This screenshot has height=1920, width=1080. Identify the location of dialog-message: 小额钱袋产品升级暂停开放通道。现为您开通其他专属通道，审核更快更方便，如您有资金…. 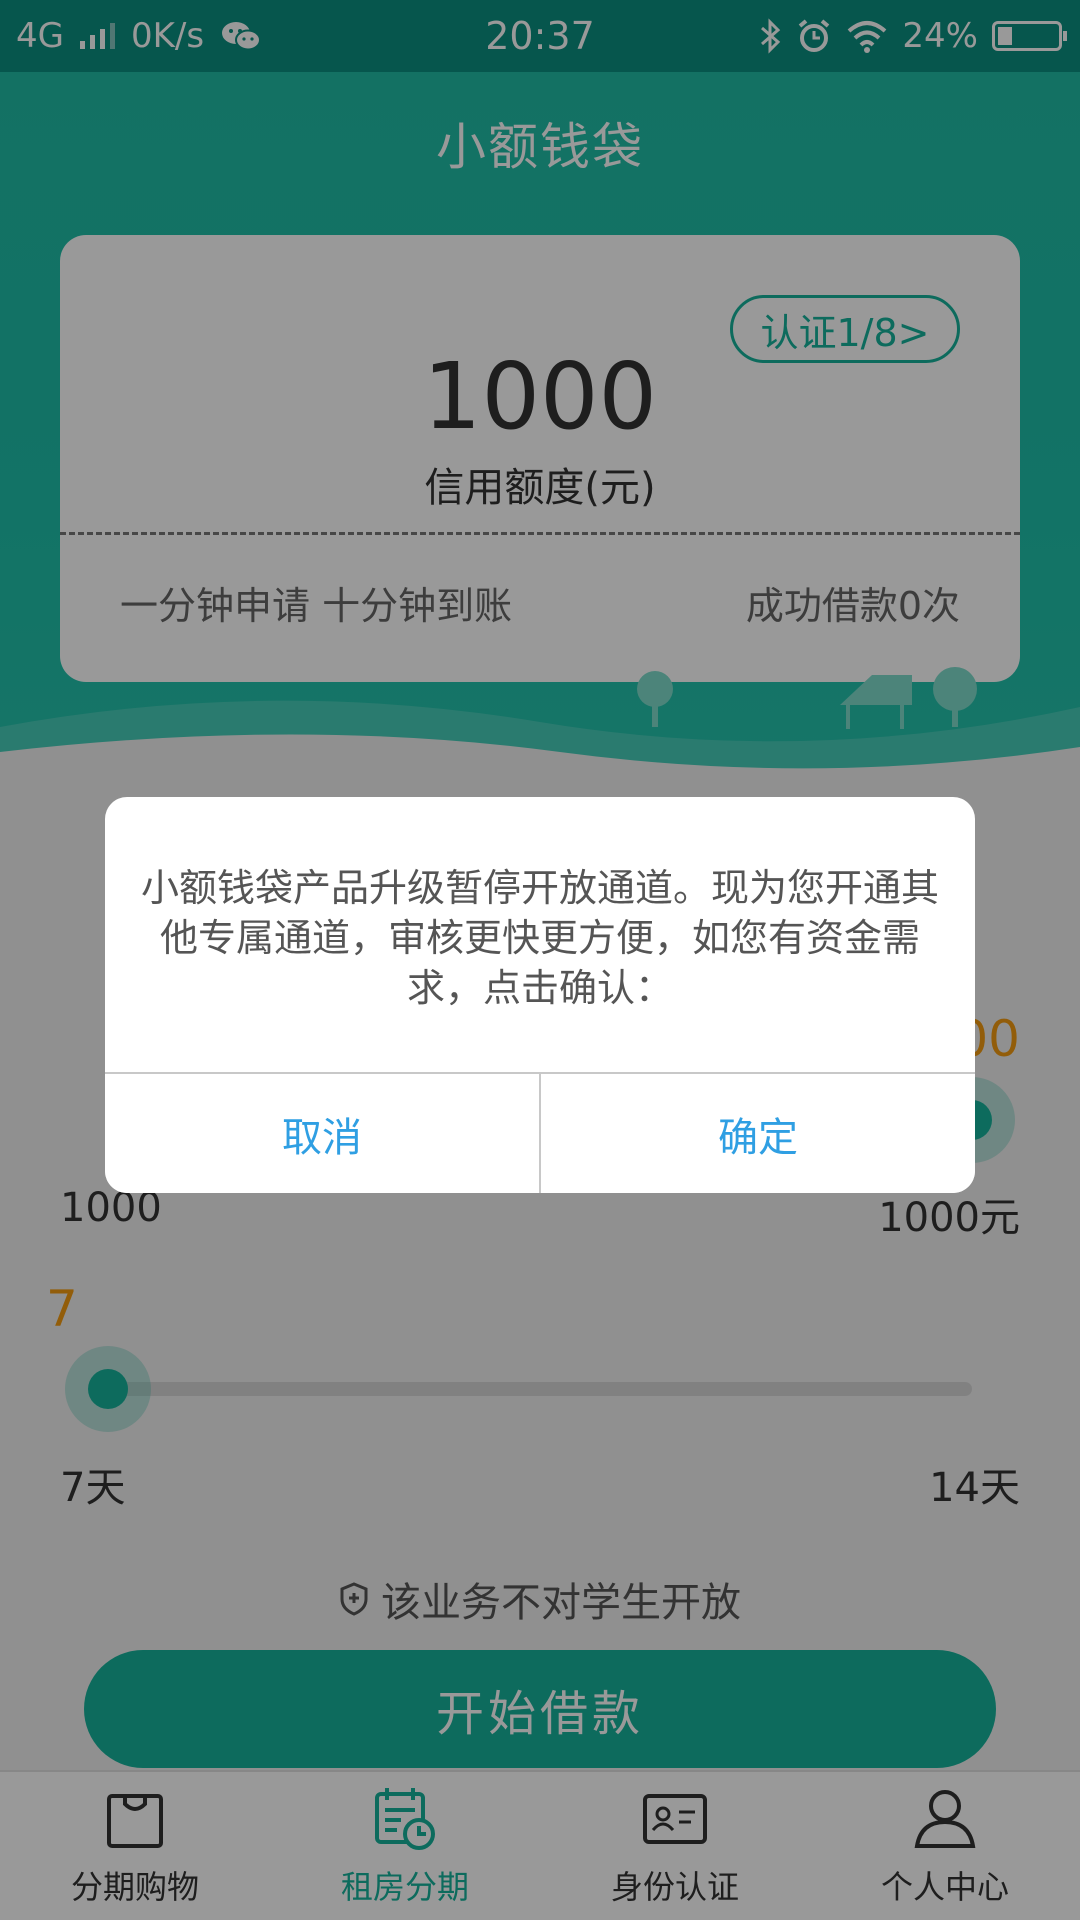
(539, 938).